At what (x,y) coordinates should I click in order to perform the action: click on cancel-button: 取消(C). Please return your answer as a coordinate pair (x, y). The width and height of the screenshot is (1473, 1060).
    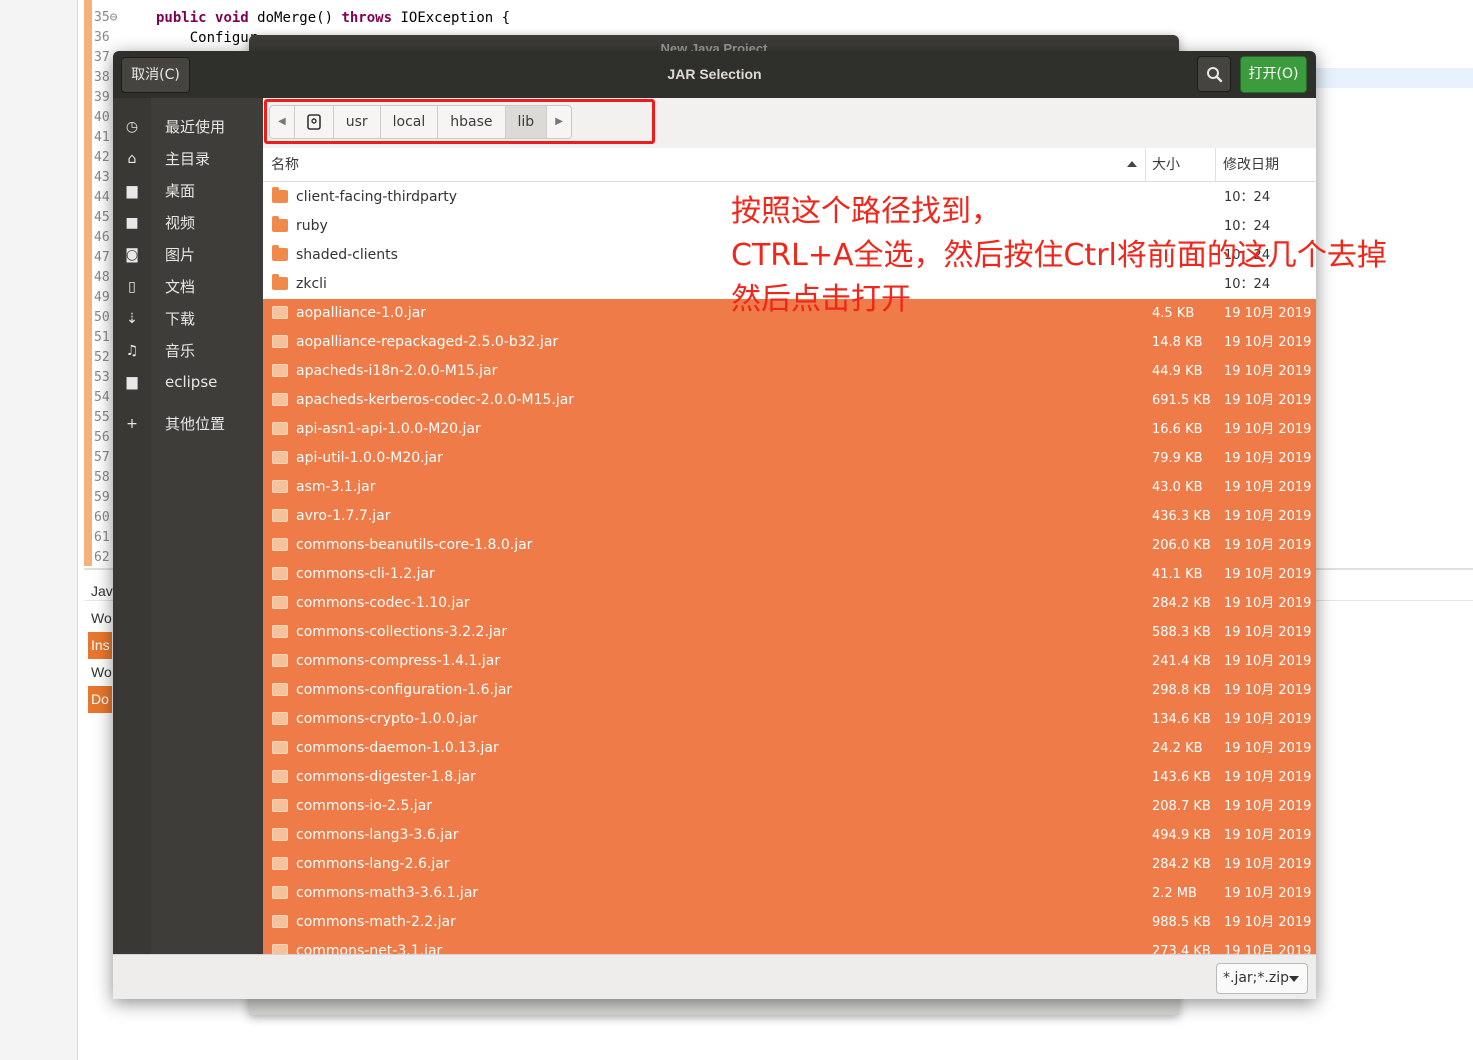
    Looking at the image, I should click on (155, 75).